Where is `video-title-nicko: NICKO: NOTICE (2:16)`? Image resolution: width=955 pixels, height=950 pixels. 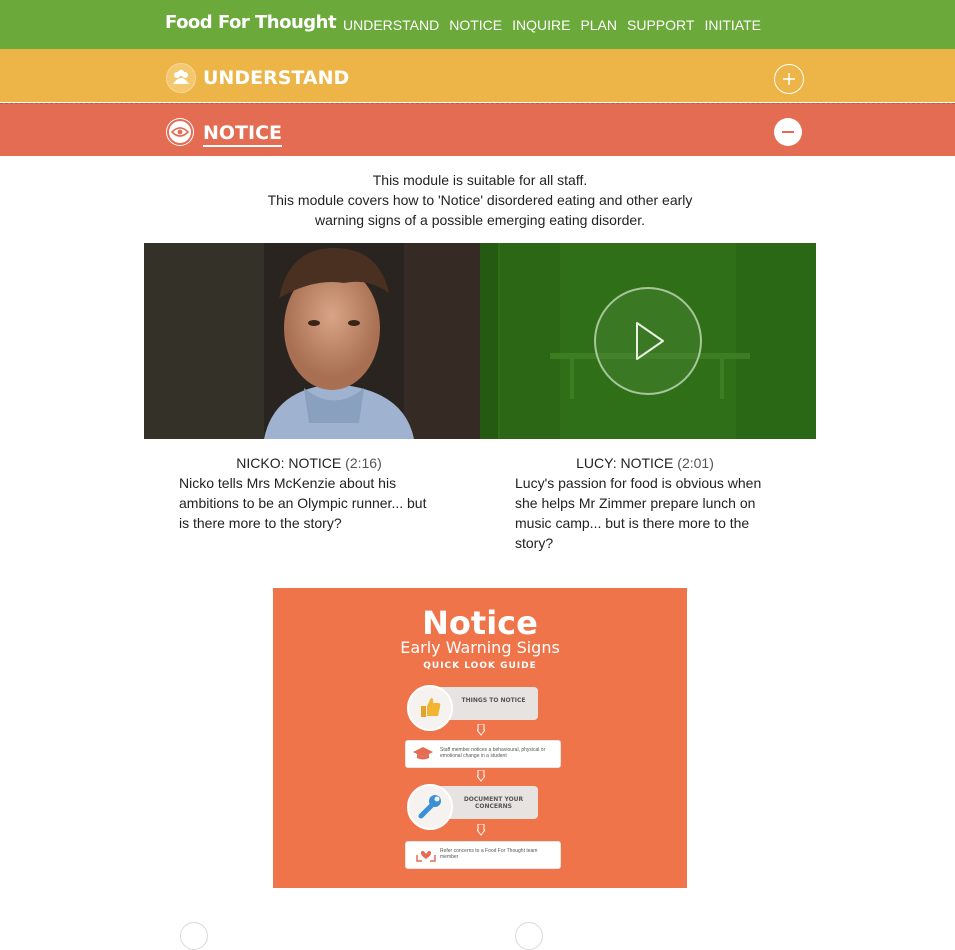
video-title-nicko: NICKO: NOTICE (2:16) is located at coordinates (309, 463).